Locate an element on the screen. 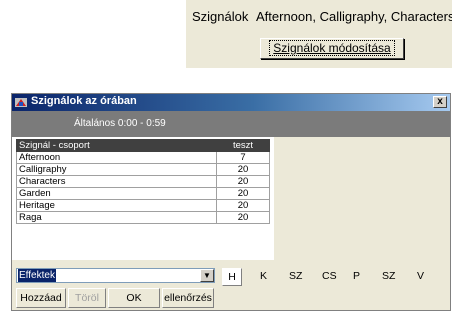 The image size is (452, 313). row-name: Calligraphy is located at coordinates (116, 169).